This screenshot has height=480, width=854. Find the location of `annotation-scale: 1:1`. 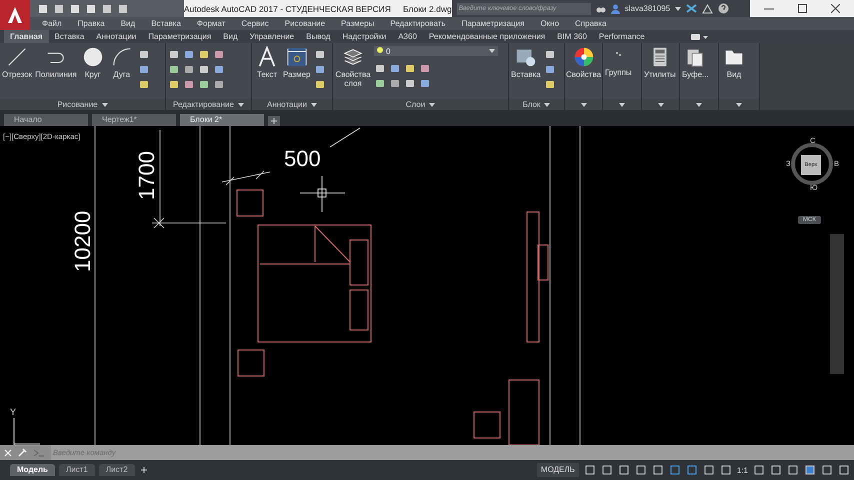

annotation-scale: 1:1 is located at coordinates (742, 470).